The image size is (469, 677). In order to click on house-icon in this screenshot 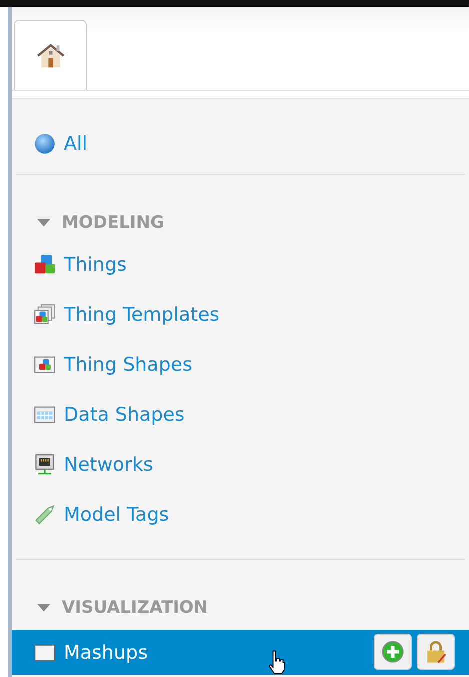, I will do `click(50, 56)`.